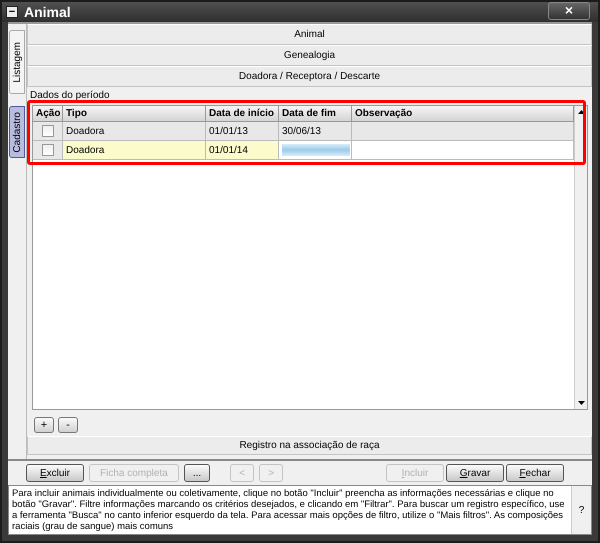 The height and width of the screenshot is (543, 600). I want to click on column-header: Tipo, so click(134, 114).